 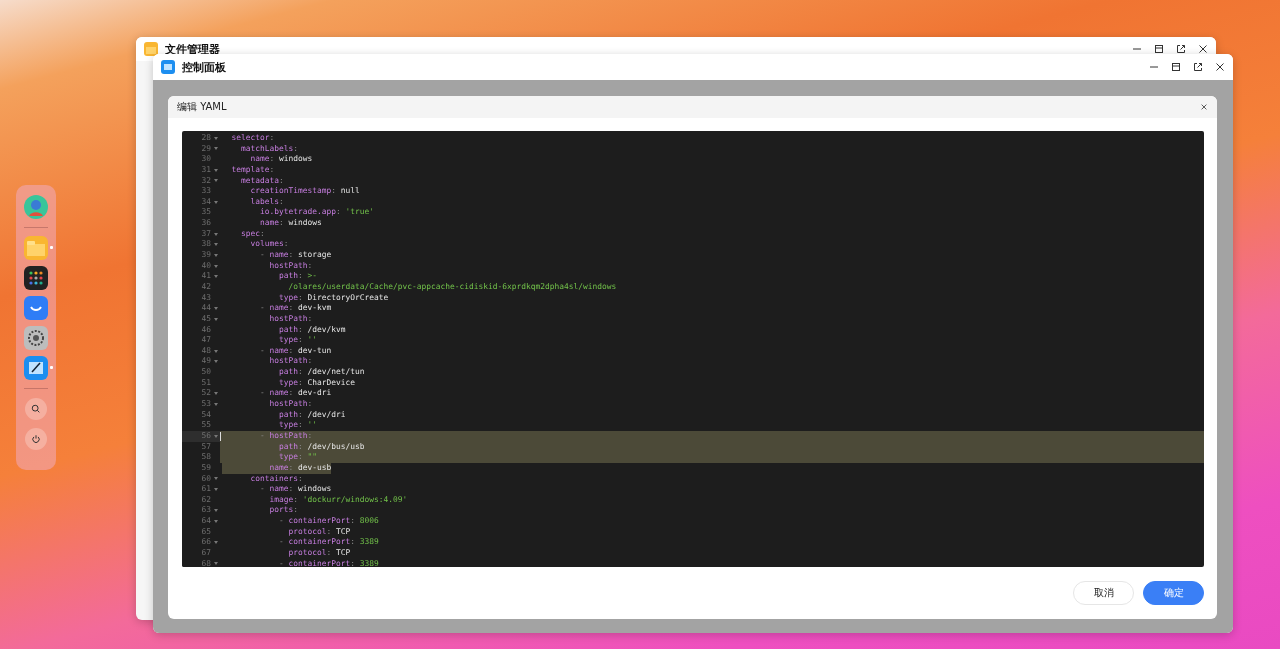 What do you see at coordinates (36, 439) in the screenshot?
I see `power-icon` at bounding box center [36, 439].